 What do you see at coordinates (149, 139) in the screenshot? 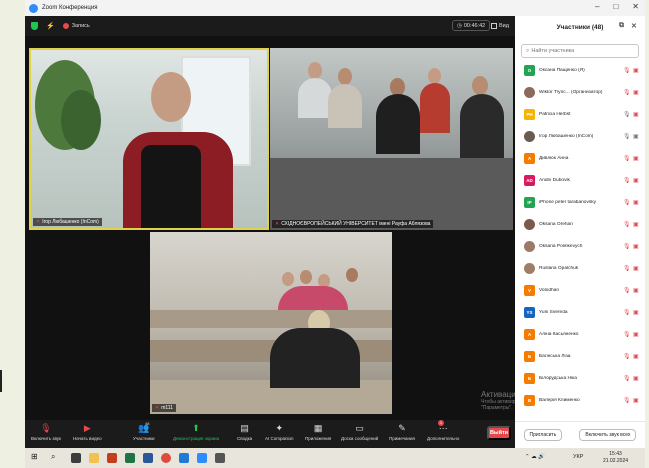
I see `video-tile-speaker: ✕ Ігор Любашенко (InCom)` at bounding box center [149, 139].